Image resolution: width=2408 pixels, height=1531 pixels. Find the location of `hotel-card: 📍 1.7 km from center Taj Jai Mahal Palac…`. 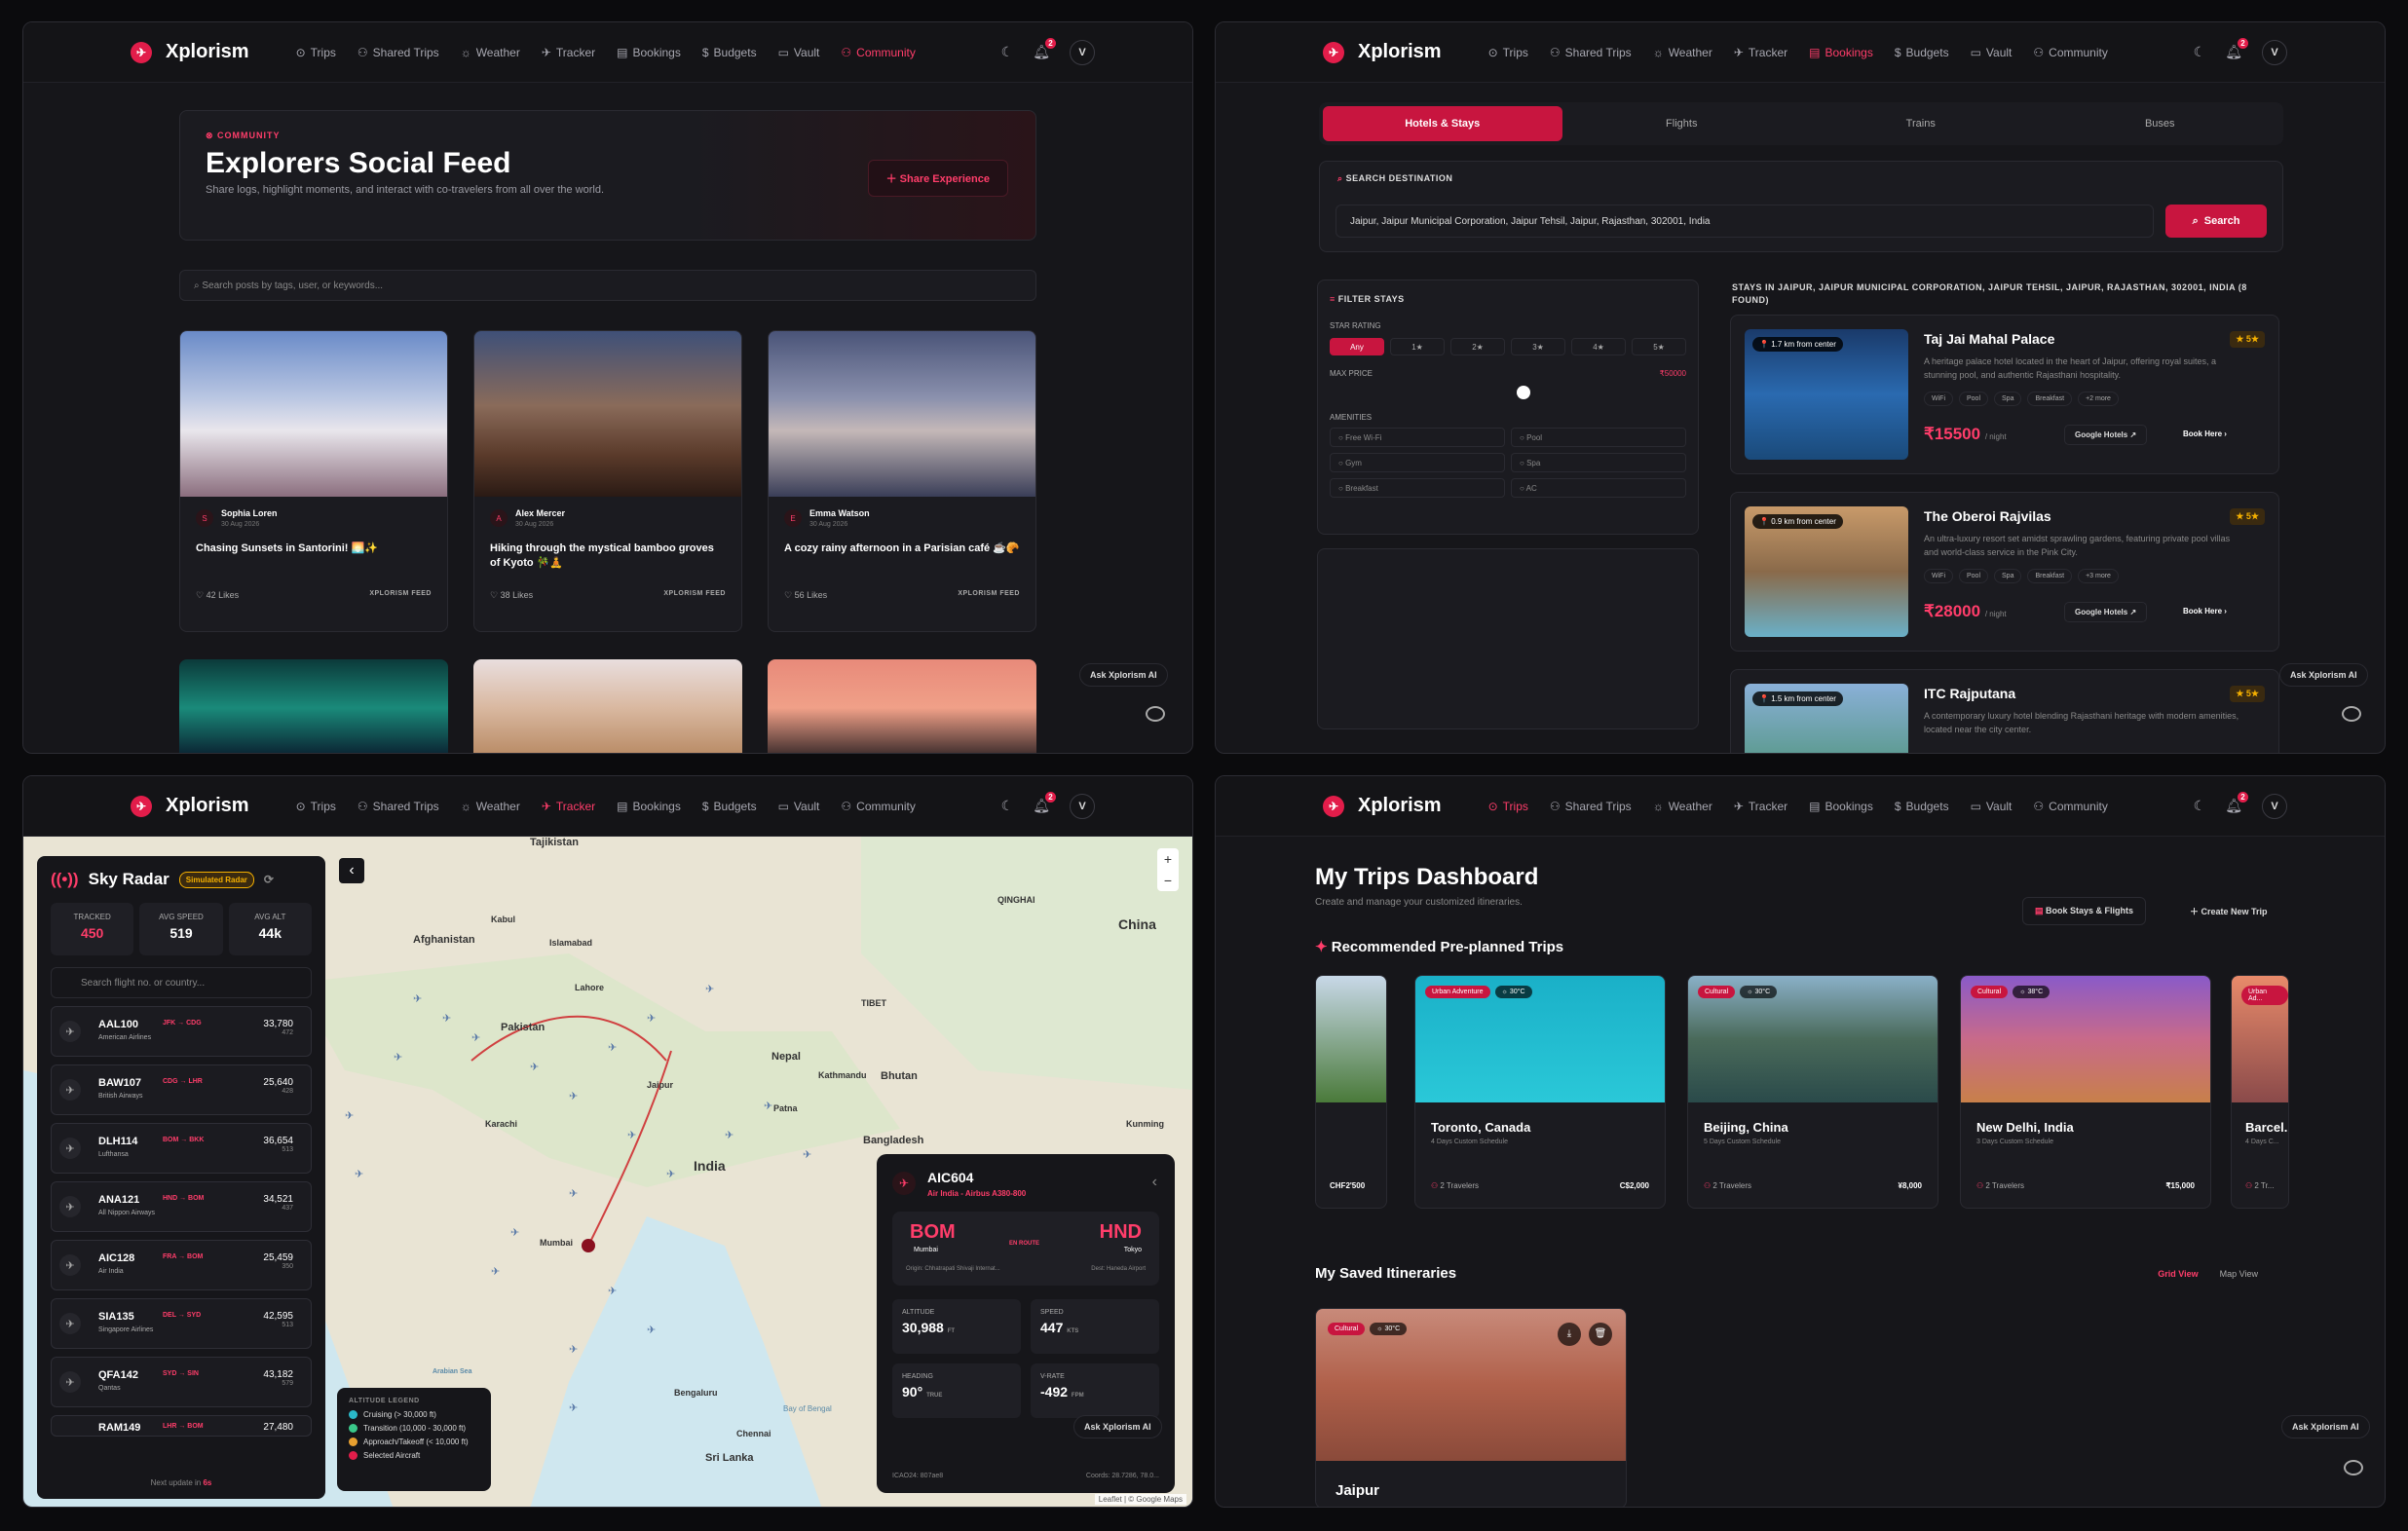

hotel-card: 📍 1.7 km from center Taj Jai Mahal Palac… is located at coordinates (2004, 394).